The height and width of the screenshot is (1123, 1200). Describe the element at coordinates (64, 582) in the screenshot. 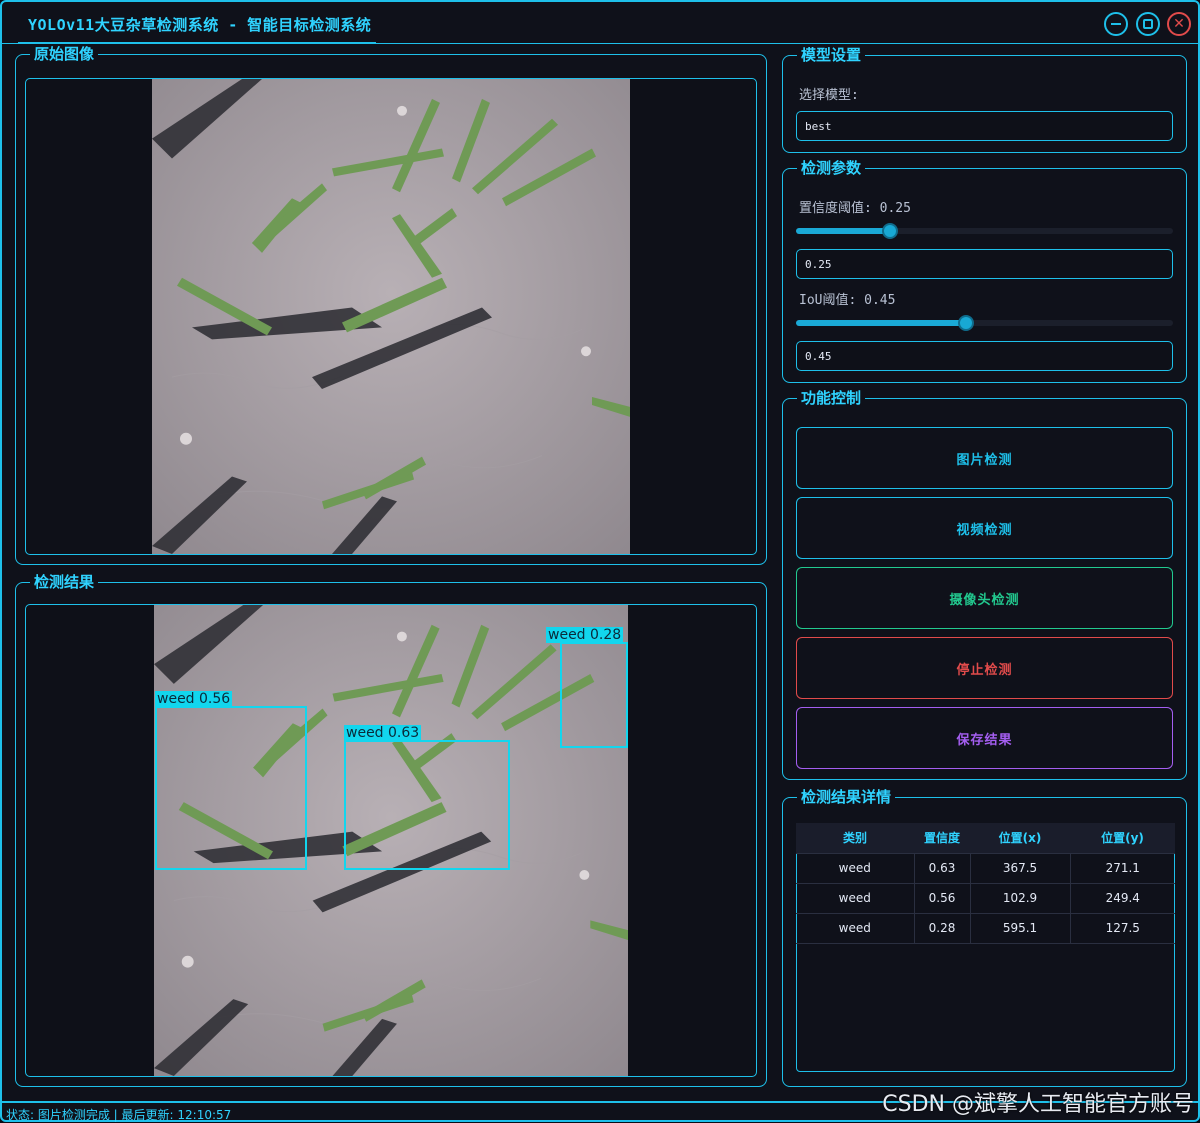

I see `panel-title: 检测结果` at that location.